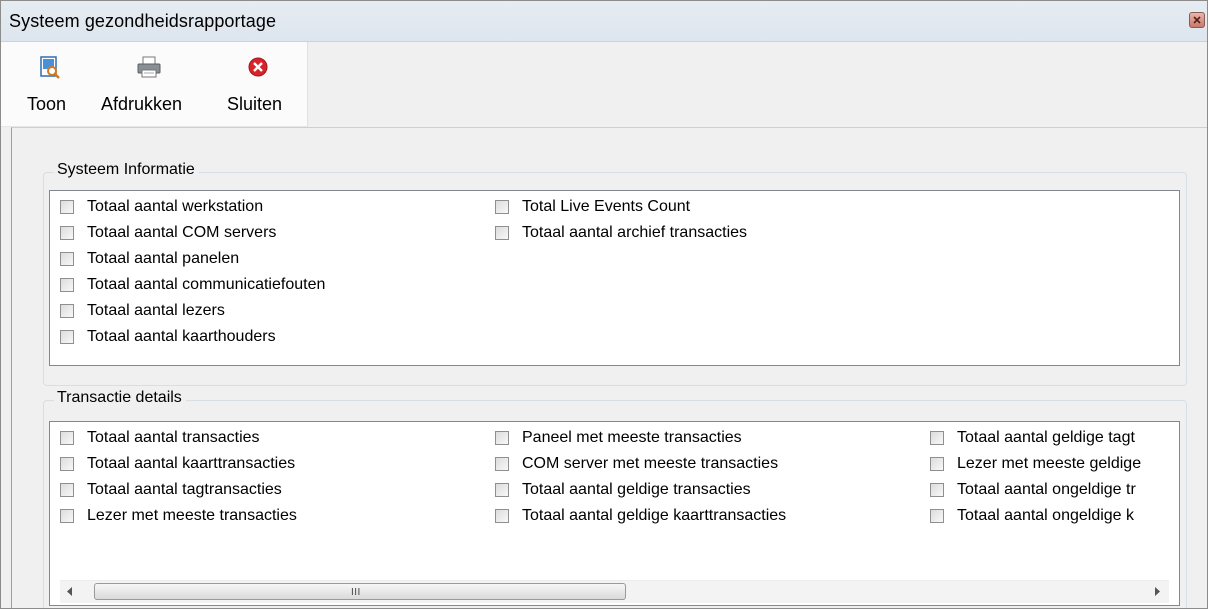 The width and height of the screenshot is (1208, 609). Describe the element at coordinates (604, 21) in the screenshot. I see `title-bar: Systeem gezondheidsrapportage` at that location.